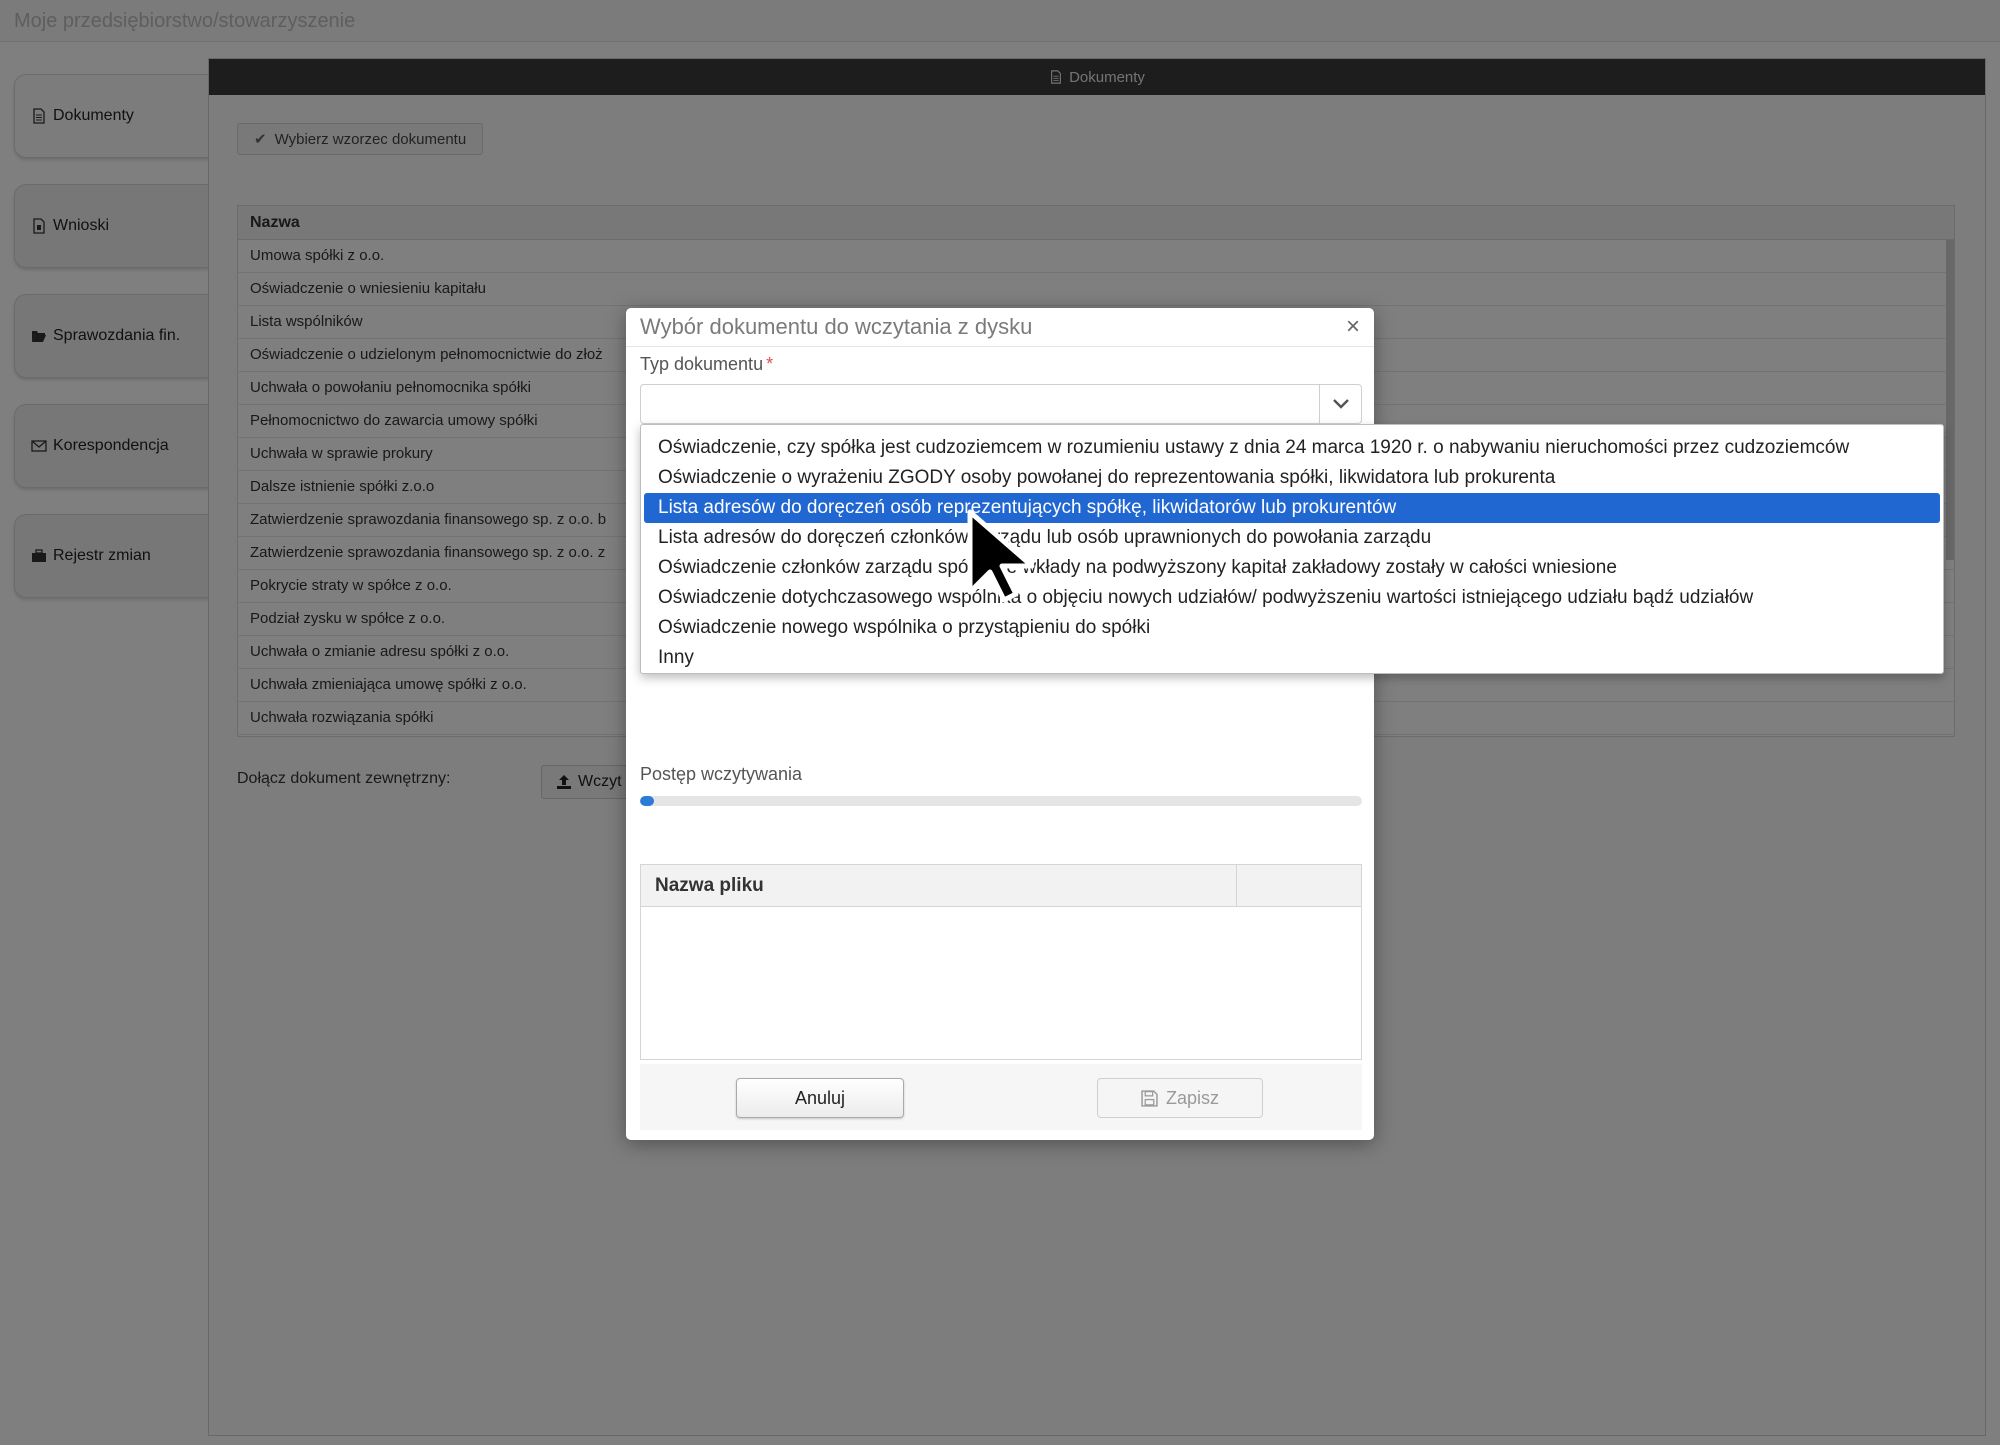  Describe the element at coordinates (1353, 327) in the screenshot. I see `close-icon: ×` at that location.